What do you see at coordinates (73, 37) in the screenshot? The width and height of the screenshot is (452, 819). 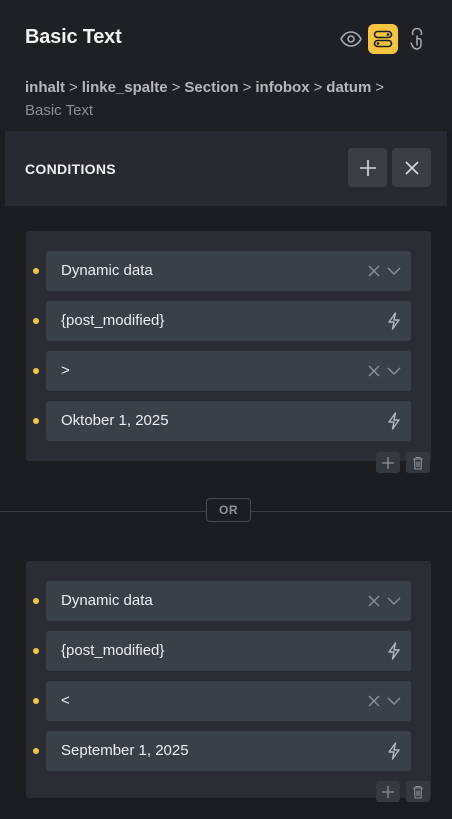 I see `element-title: Basic Text` at bounding box center [73, 37].